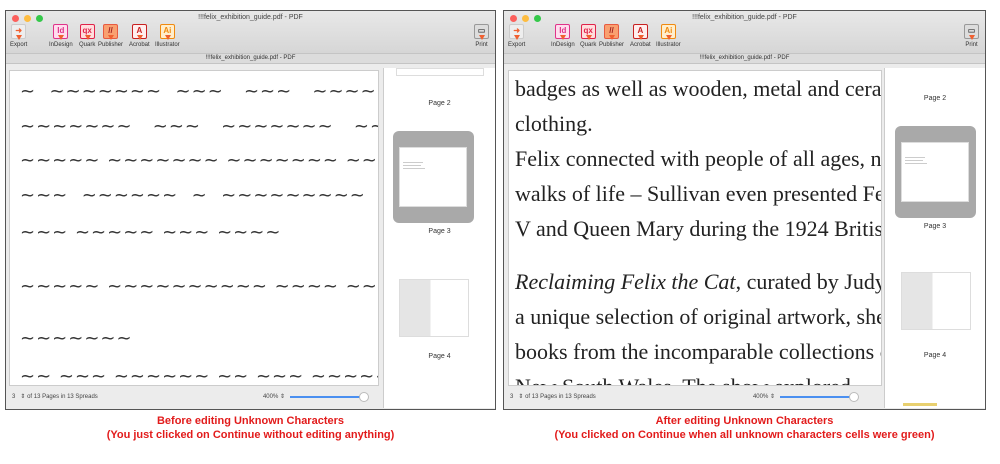  I want to click on text-line: ~~~ ~~~~~~ ~ ~~~~~~~~~ ~~~~ ~~, so click(193, 195).